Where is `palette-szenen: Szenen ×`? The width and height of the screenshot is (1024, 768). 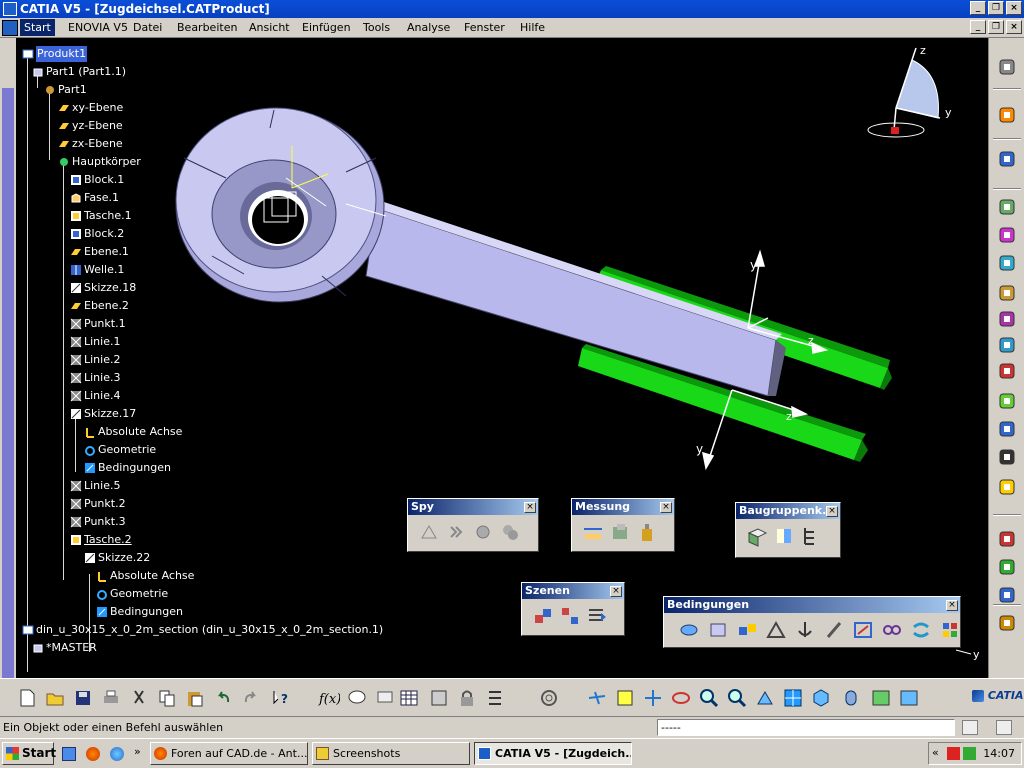 palette-szenen: Szenen × is located at coordinates (573, 609).